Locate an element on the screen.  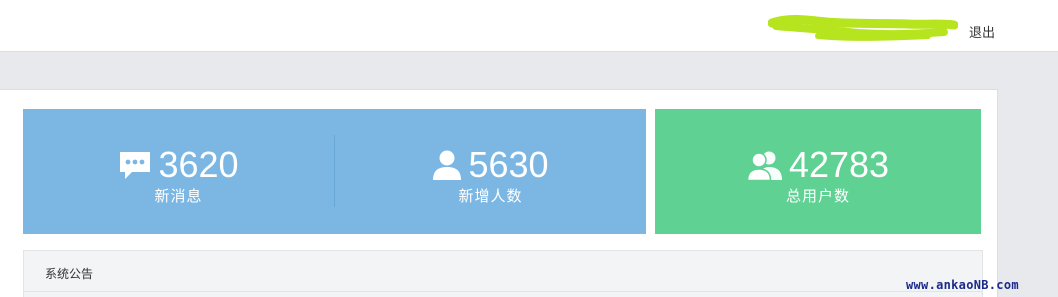
system-notice-panel: 系统公告 is located at coordinates (503, 273).